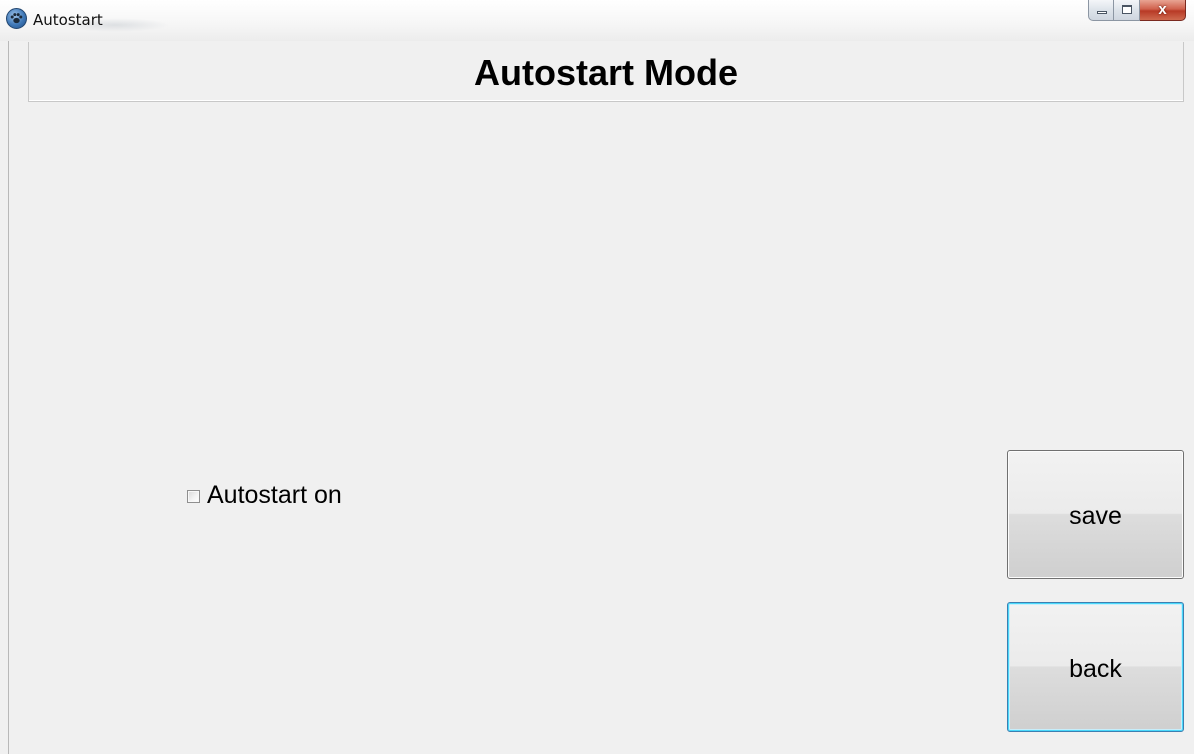 Image resolution: width=1194 pixels, height=754 pixels. What do you see at coordinates (1095, 514) in the screenshot?
I see `save-button: save` at bounding box center [1095, 514].